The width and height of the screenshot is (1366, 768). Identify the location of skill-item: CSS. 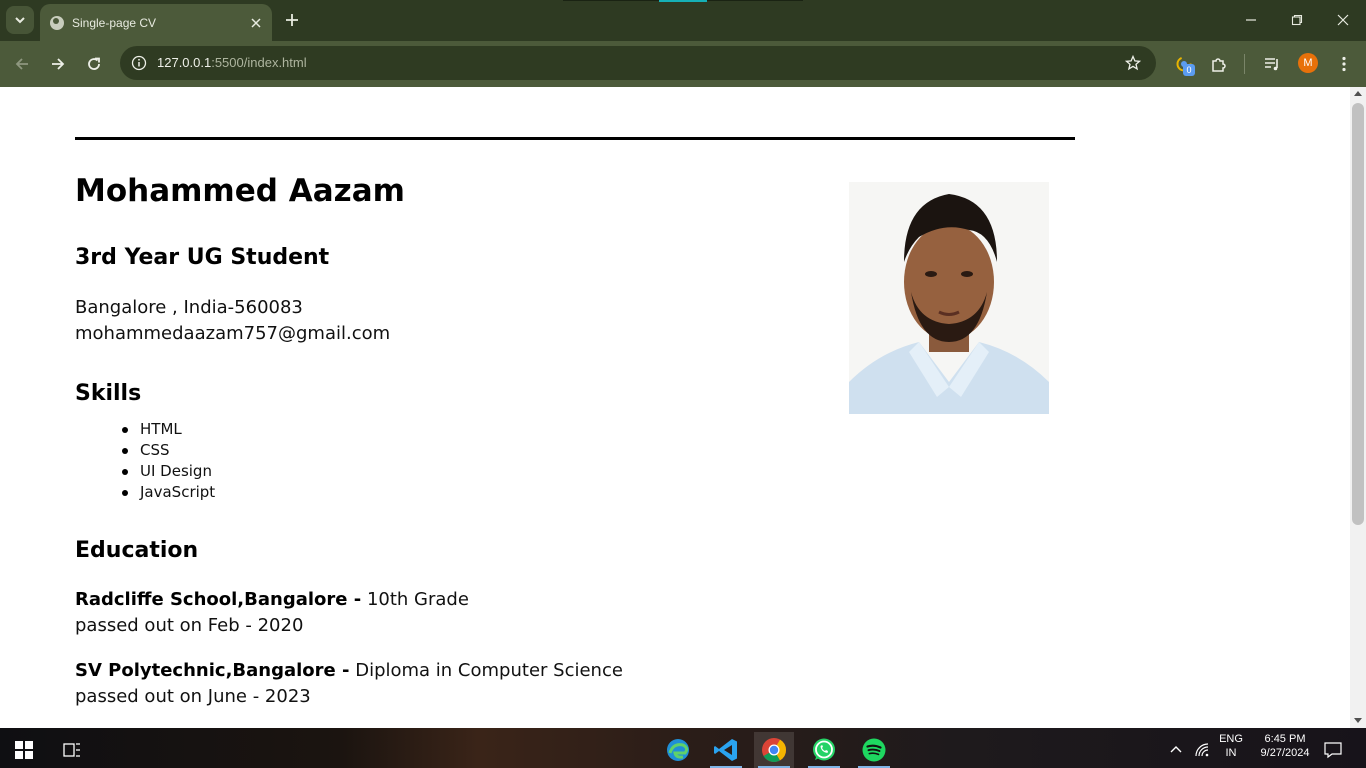
(168, 450).